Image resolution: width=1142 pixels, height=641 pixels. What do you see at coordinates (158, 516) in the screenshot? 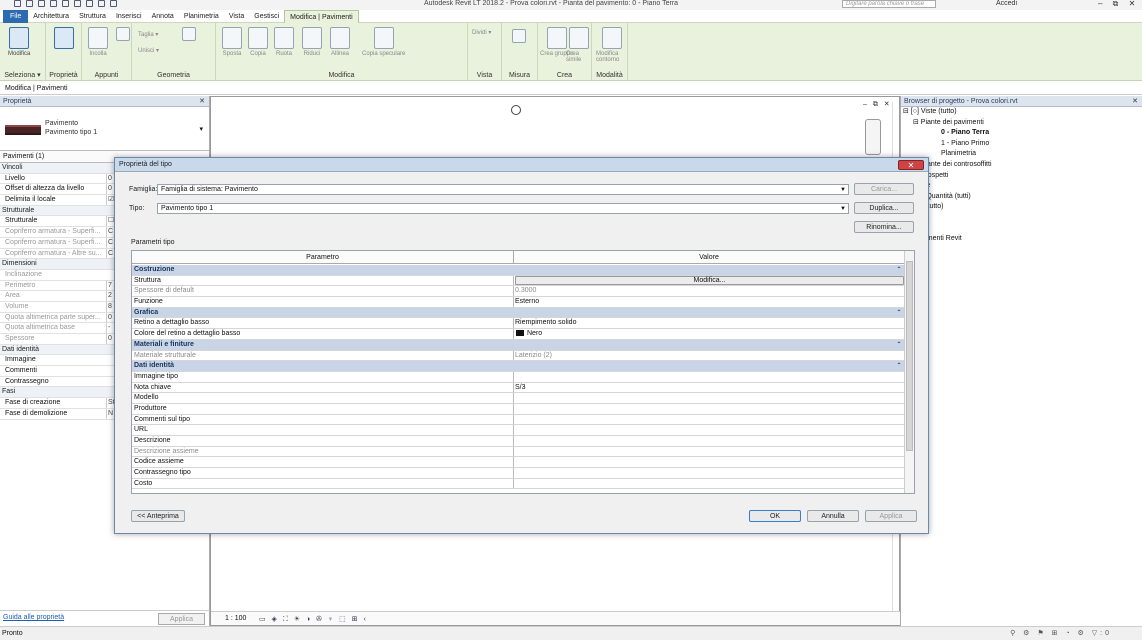
I see `preview-button: << Anteprima` at bounding box center [158, 516].